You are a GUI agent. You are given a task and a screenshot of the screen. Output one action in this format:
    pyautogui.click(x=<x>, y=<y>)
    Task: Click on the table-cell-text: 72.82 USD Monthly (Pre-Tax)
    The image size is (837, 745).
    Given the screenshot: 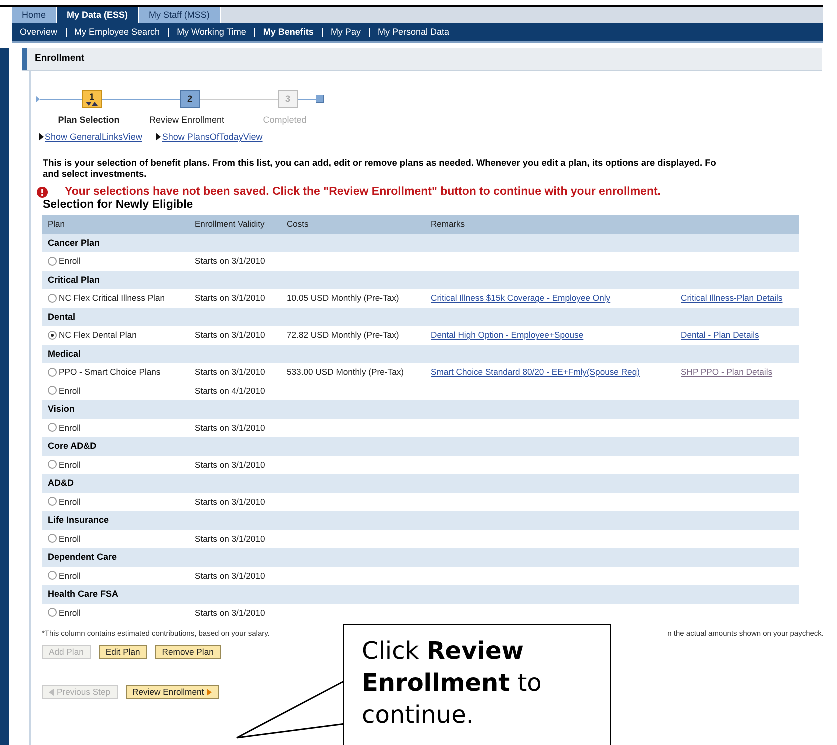 What is the action you would take?
    pyautogui.click(x=343, y=335)
    